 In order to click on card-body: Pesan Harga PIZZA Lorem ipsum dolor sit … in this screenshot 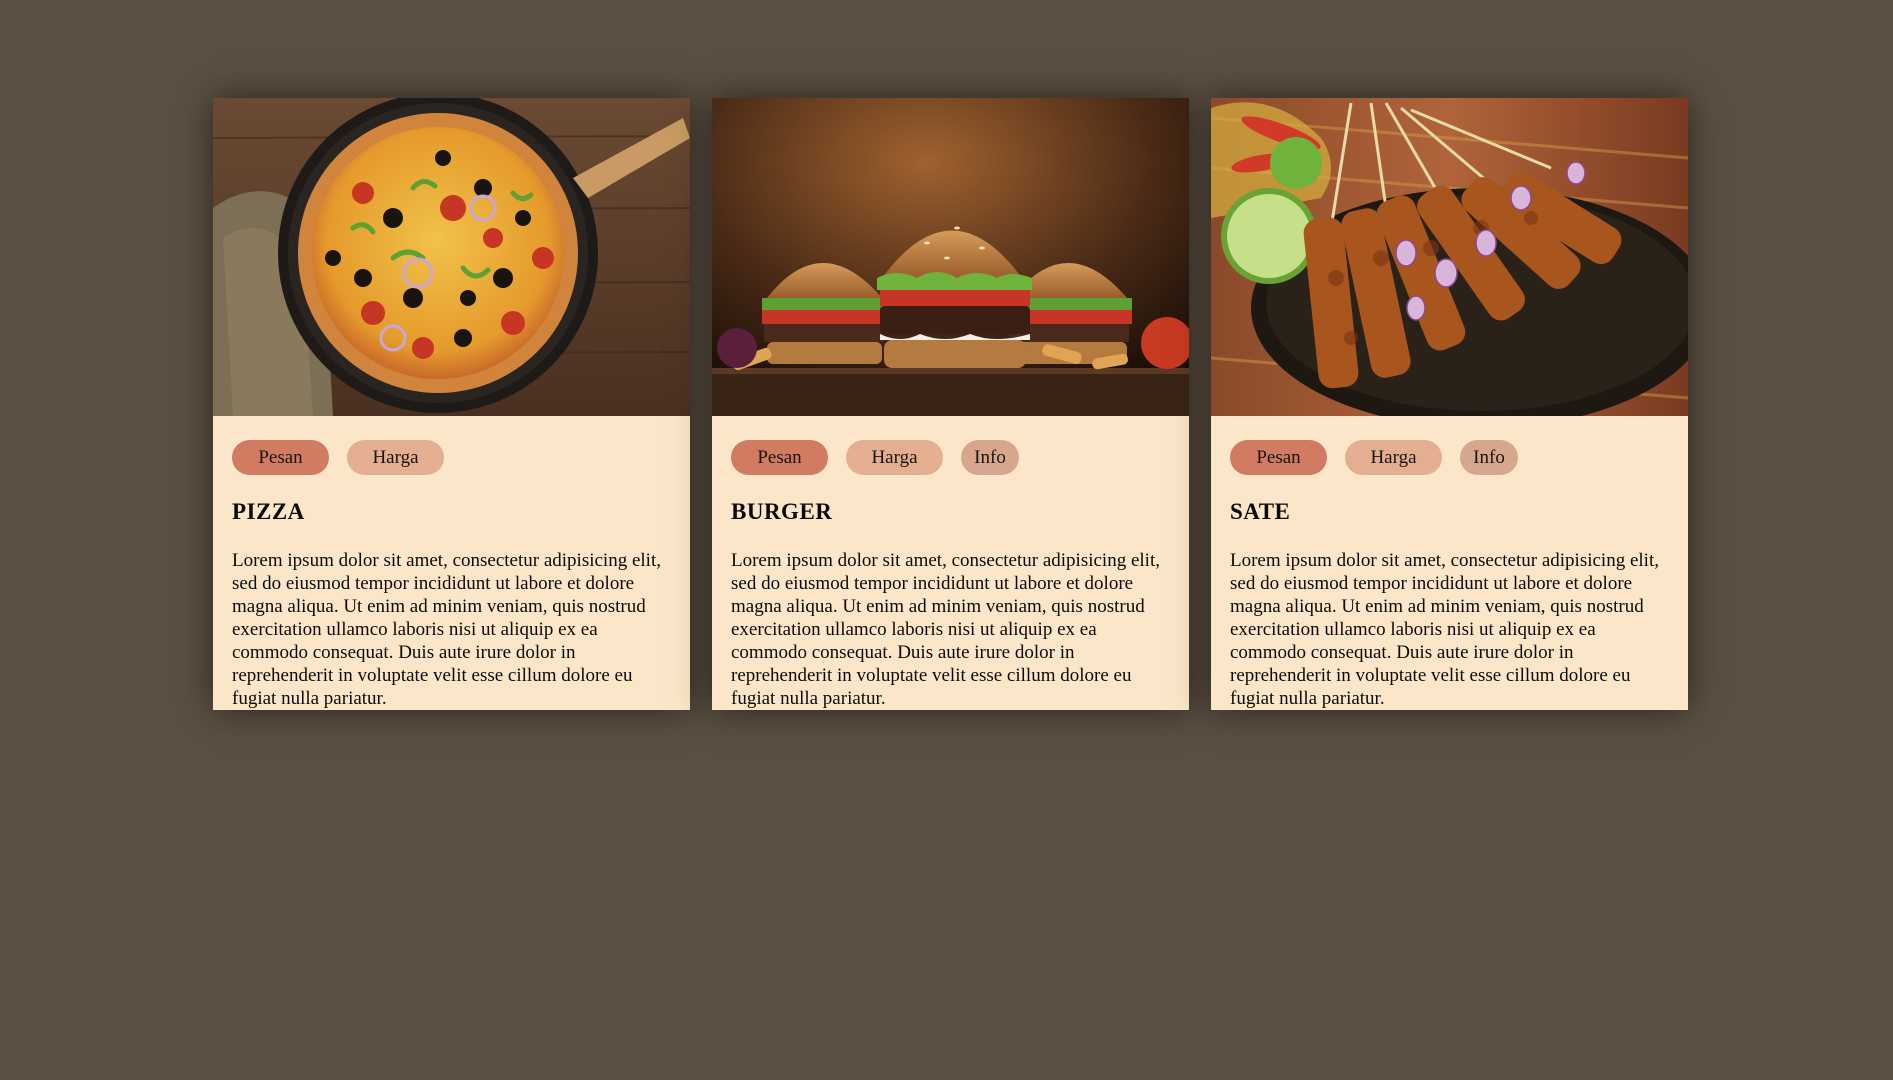, I will do `click(451, 563)`.